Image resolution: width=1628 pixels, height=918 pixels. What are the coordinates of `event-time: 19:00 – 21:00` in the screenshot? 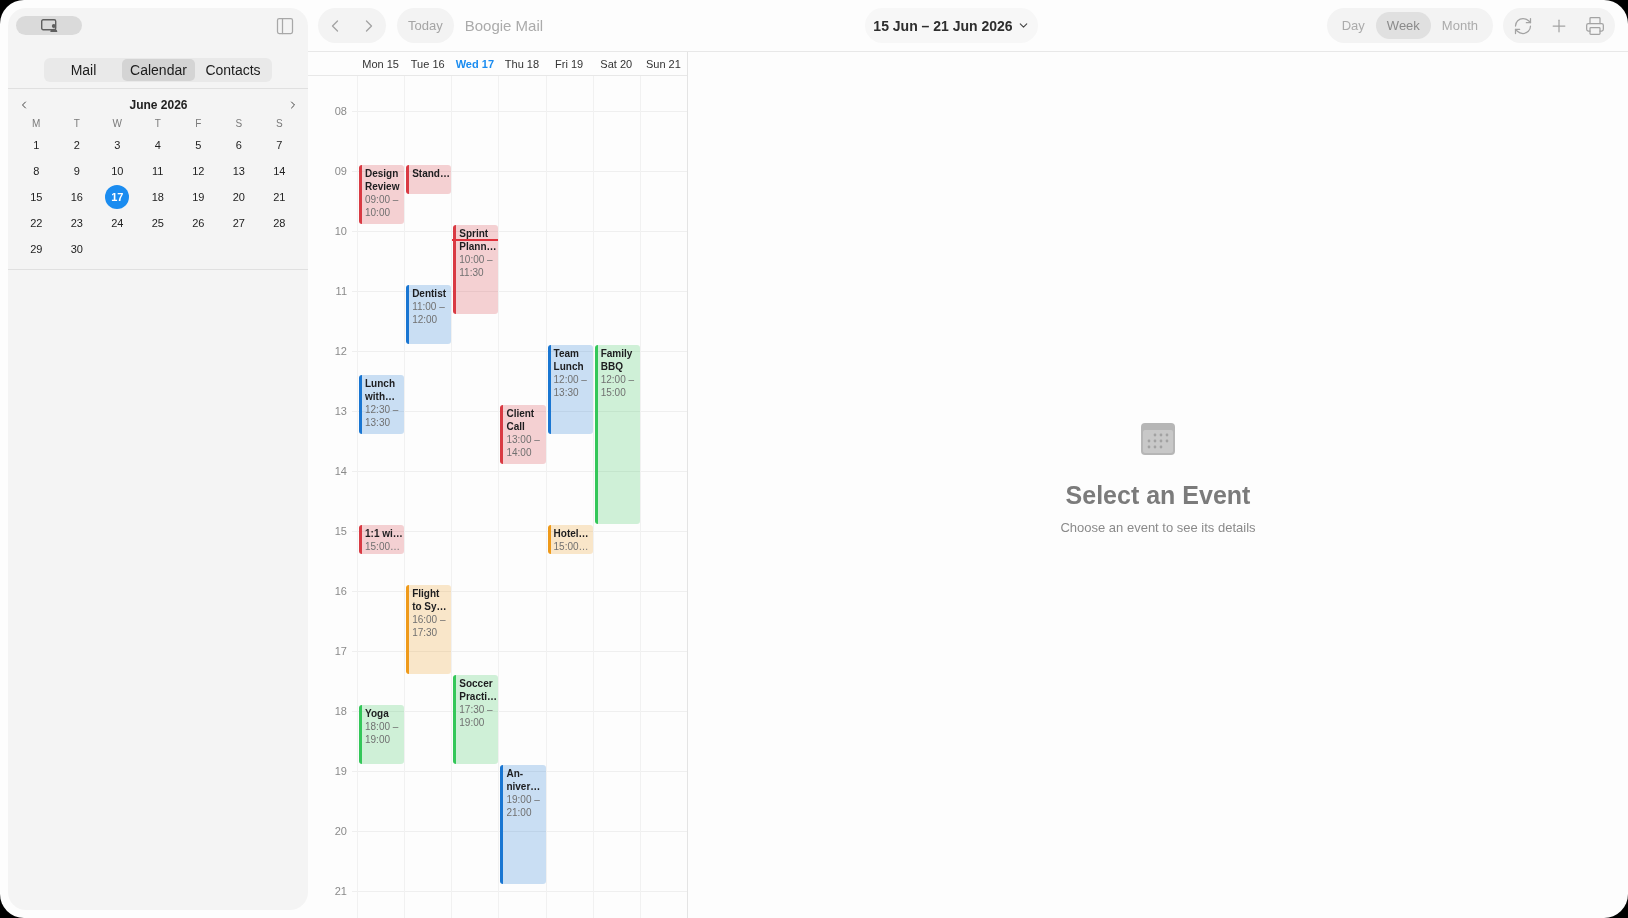 It's located at (523, 806).